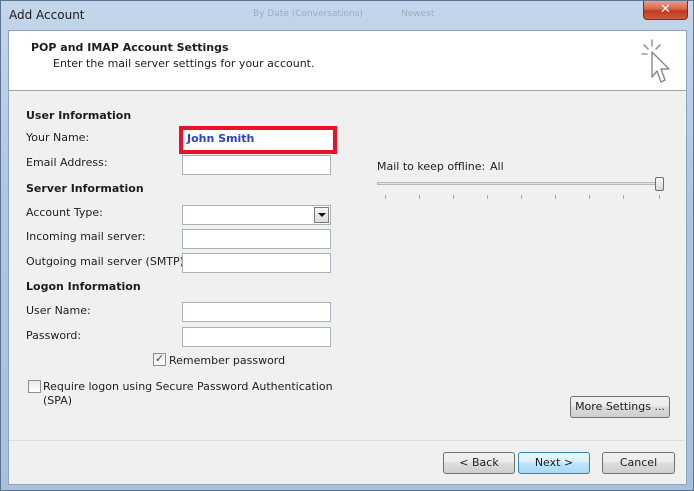  I want to click on remember-password-checkbox: ✓, so click(159, 359).